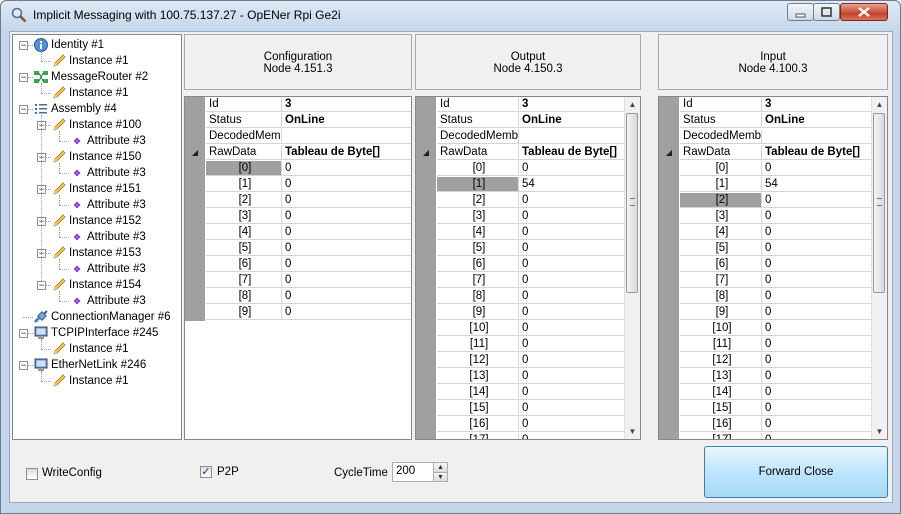 This screenshot has width=901, height=514. Describe the element at coordinates (520, 105) in the screenshot. I see `property-row: Id 3` at that location.